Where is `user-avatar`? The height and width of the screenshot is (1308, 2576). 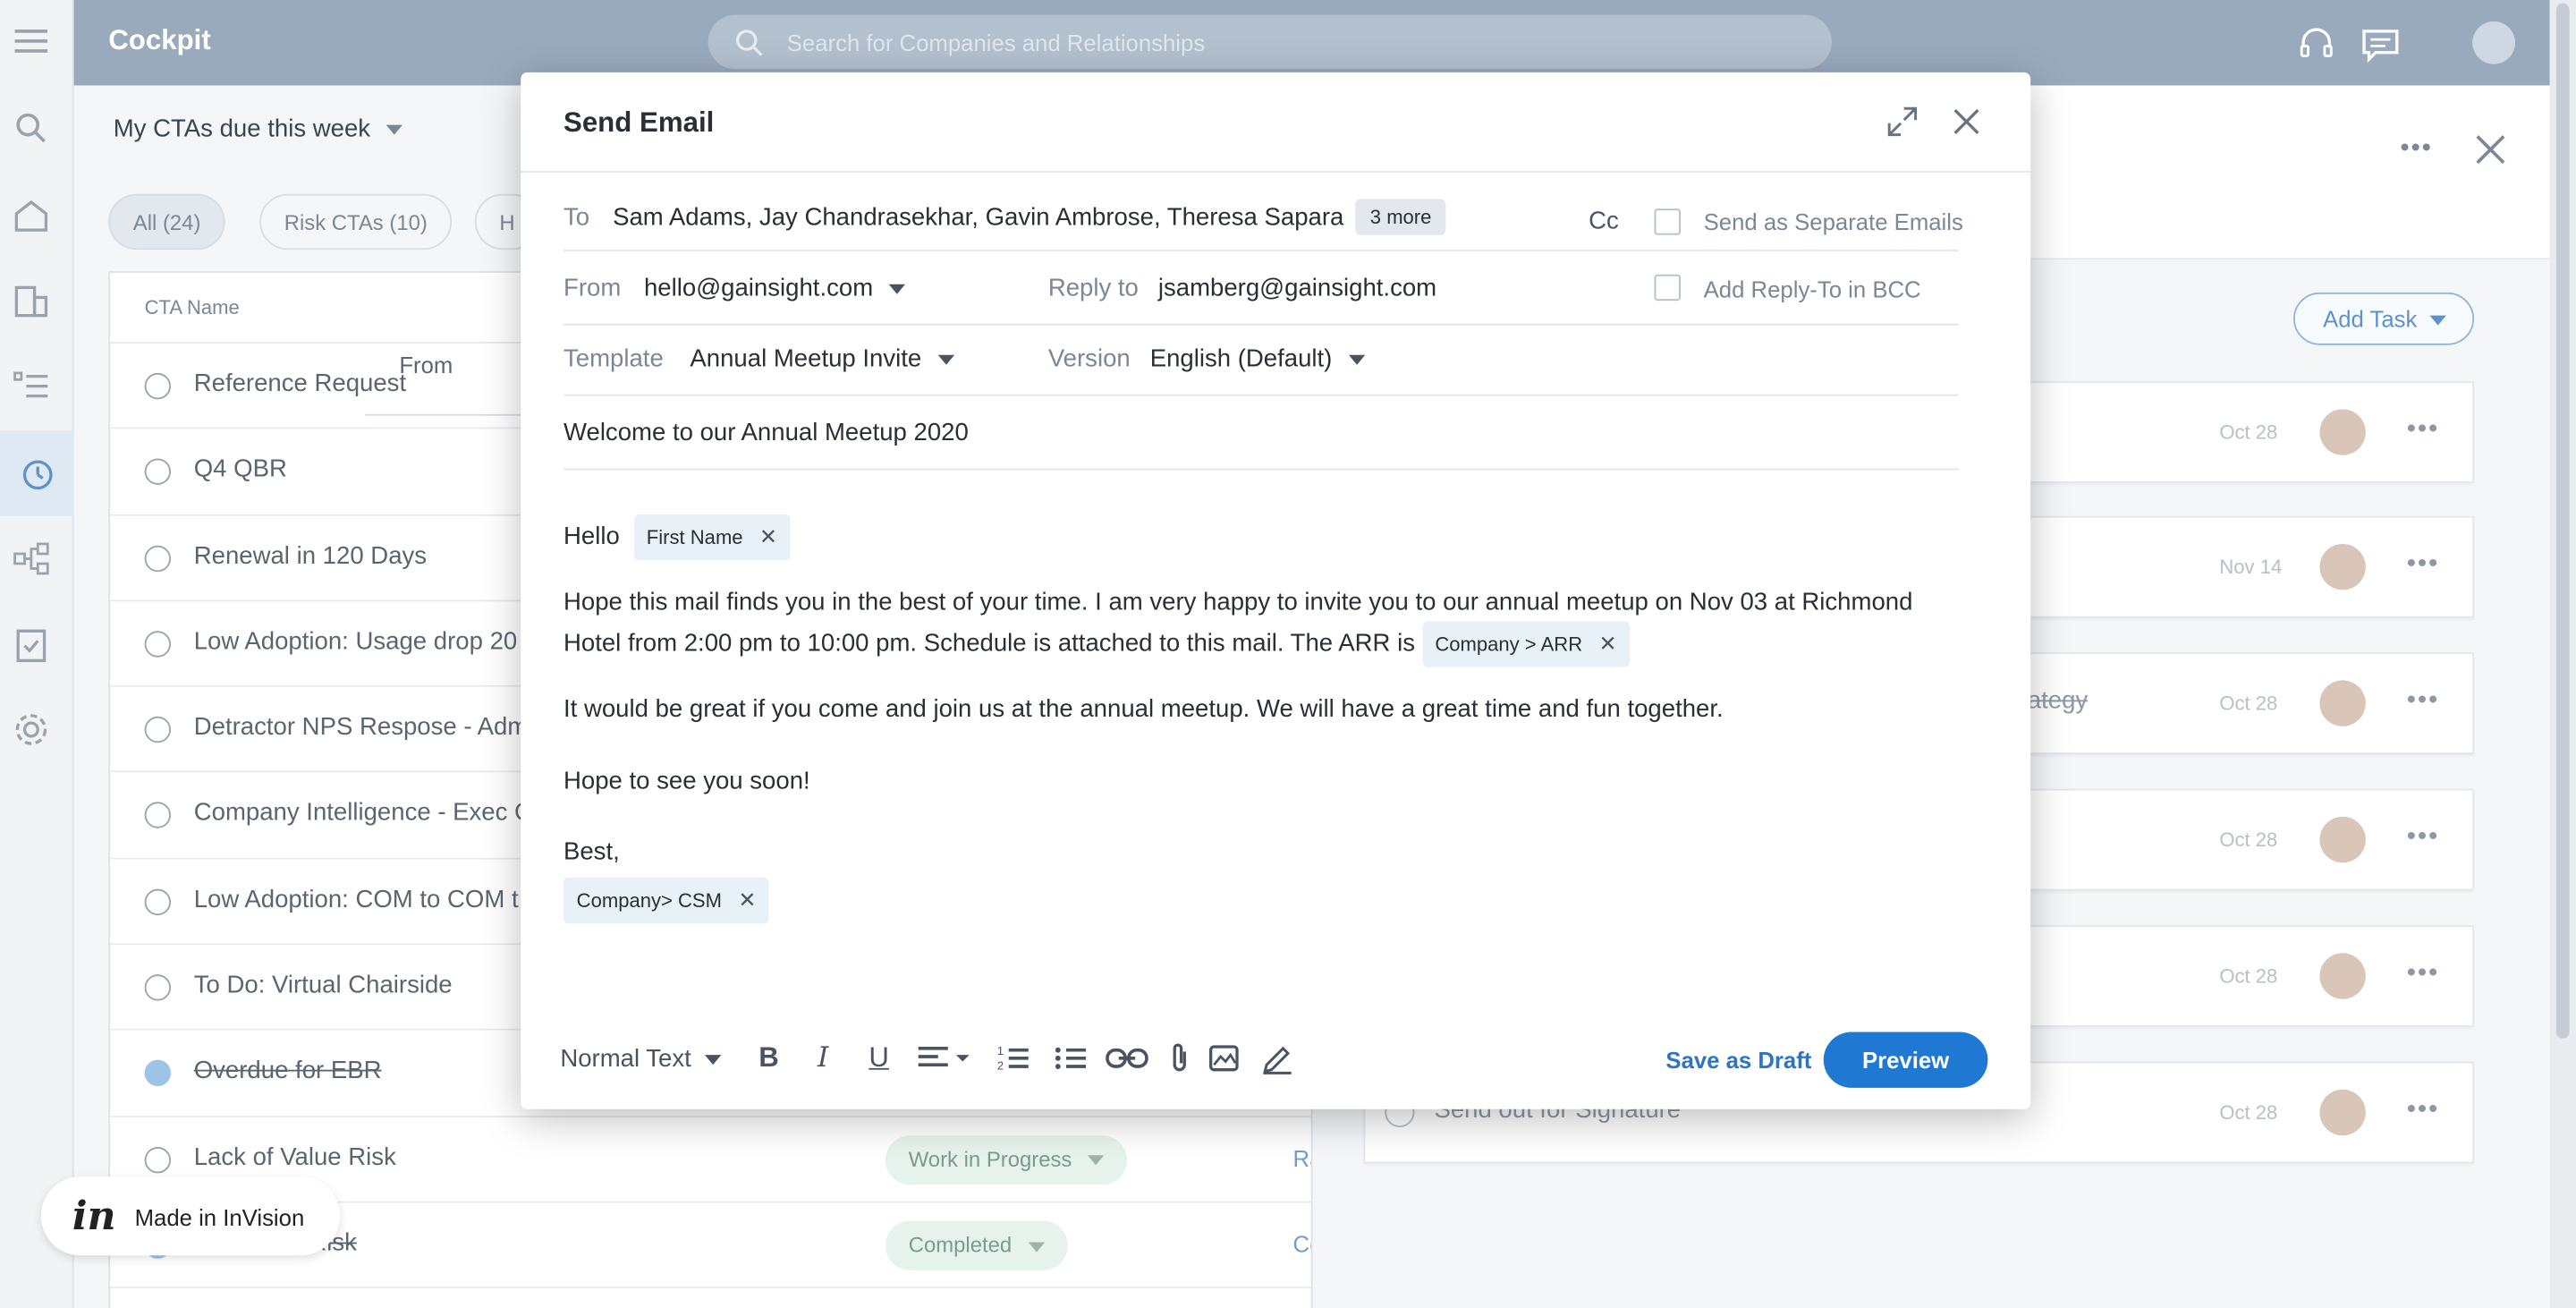
user-avatar is located at coordinates (2493, 42).